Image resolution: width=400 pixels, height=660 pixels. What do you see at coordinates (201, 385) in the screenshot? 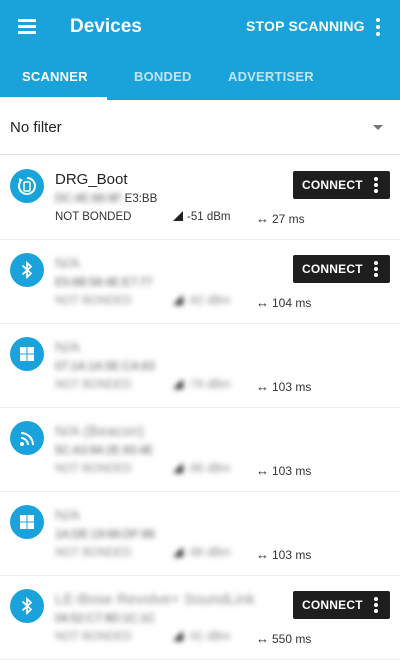
I see `rssi-value: -76 dBm` at bounding box center [201, 385].